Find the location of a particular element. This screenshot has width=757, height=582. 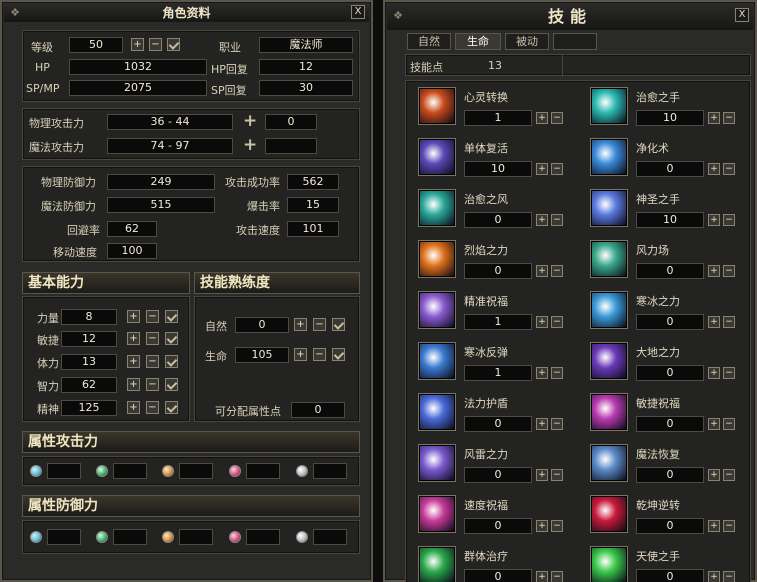

mastery-nature-confirm-button is located at coordinates (338, 324).